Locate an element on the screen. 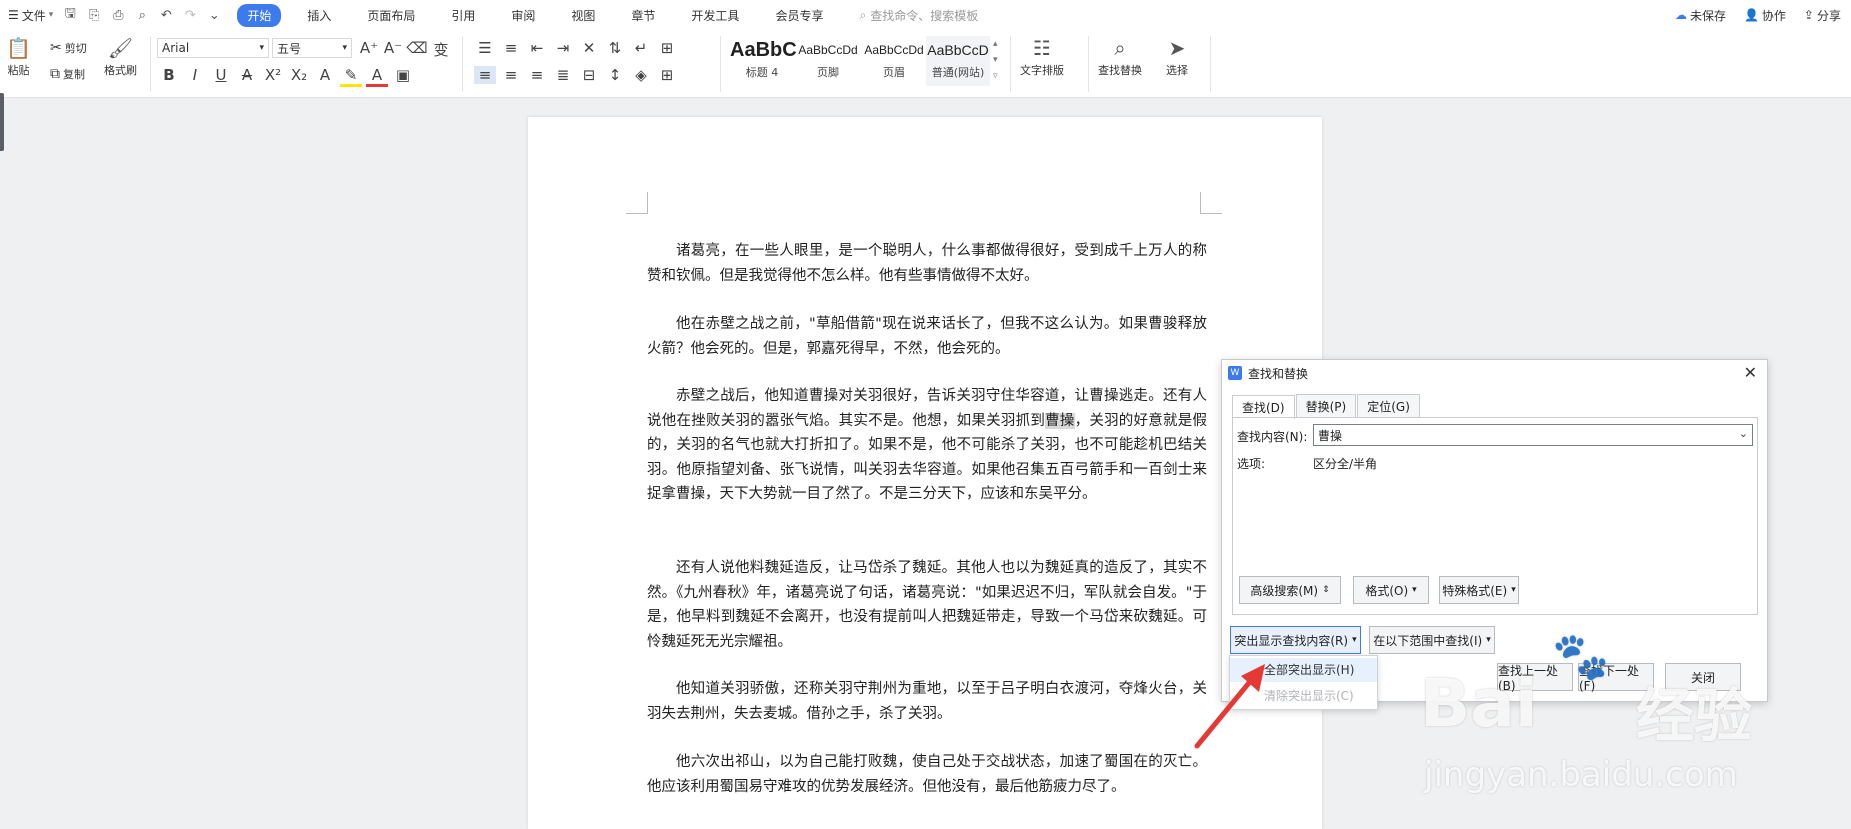  copy-button: ⧉ 复制 is located at coordinates (67, 74).